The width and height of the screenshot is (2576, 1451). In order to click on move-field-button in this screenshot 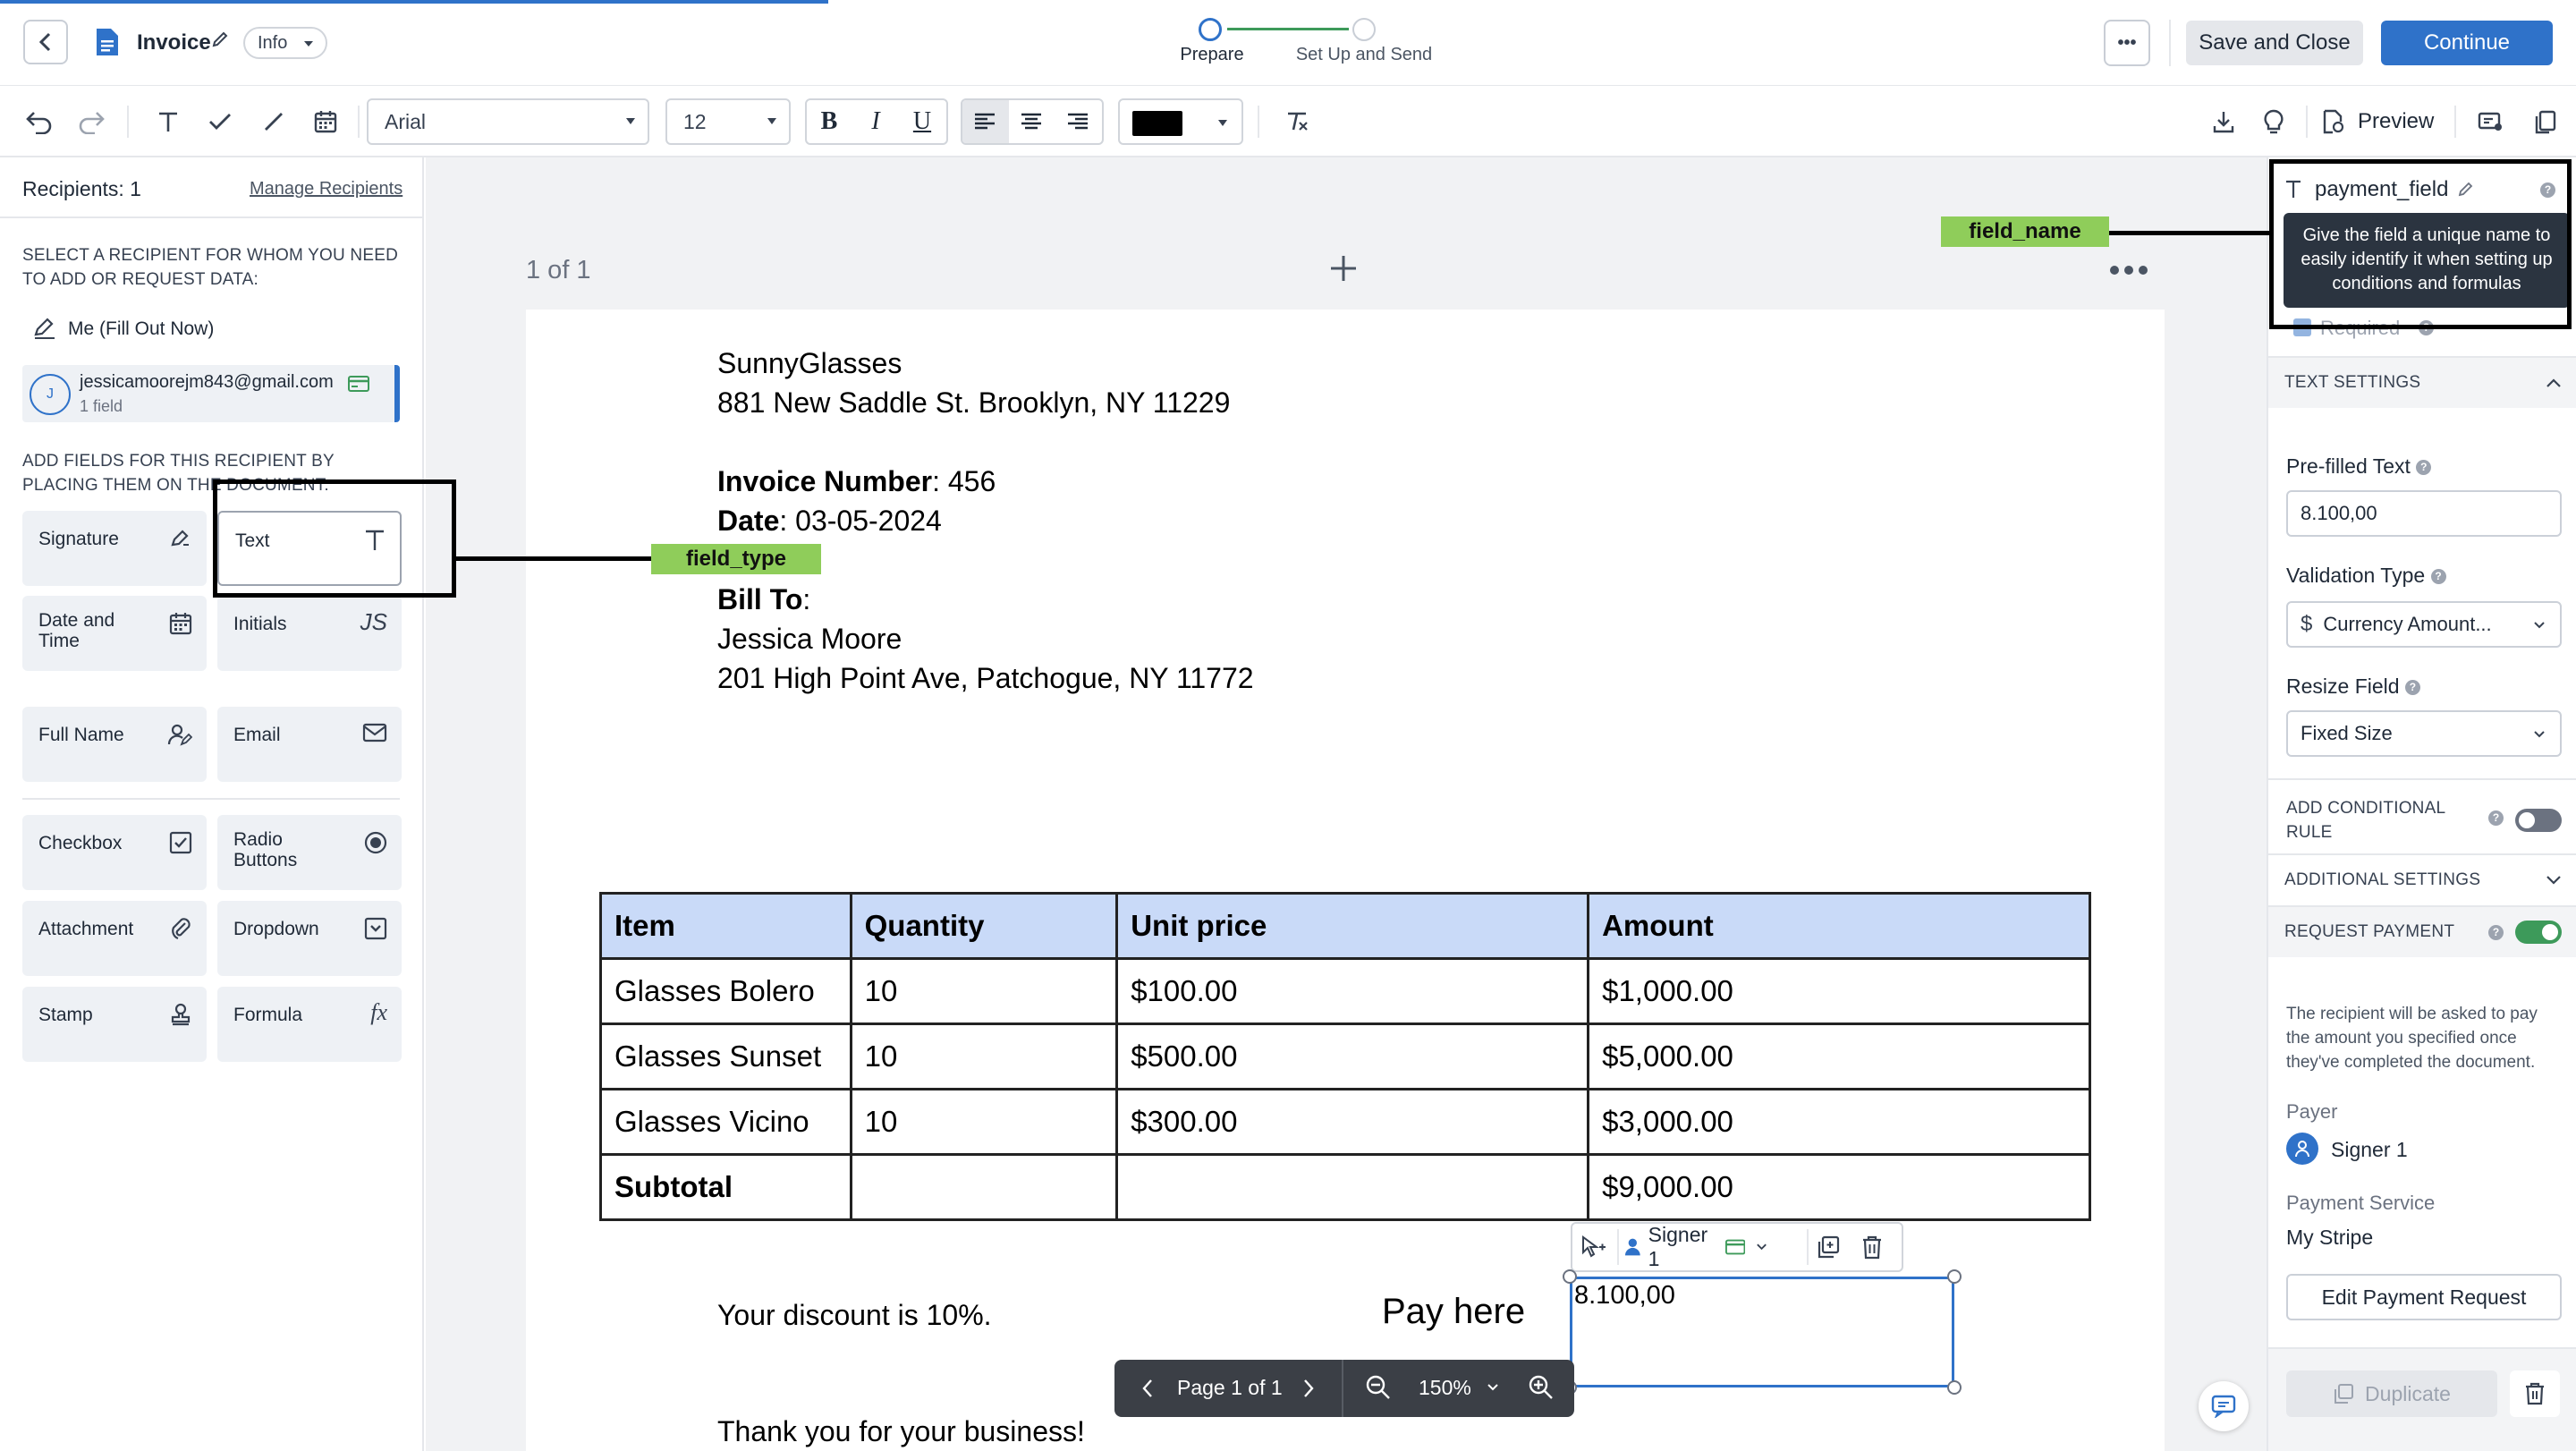, I will do `click(1593, 1247)`.